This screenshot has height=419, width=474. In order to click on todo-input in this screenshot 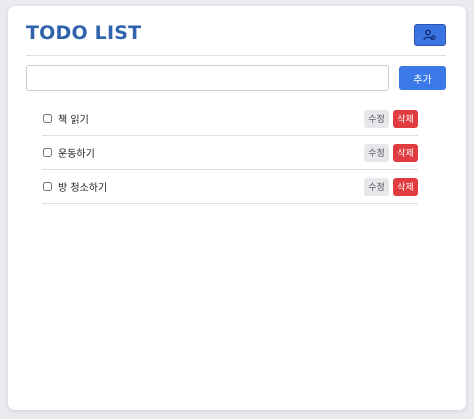, I will do `click(207, 78)`.